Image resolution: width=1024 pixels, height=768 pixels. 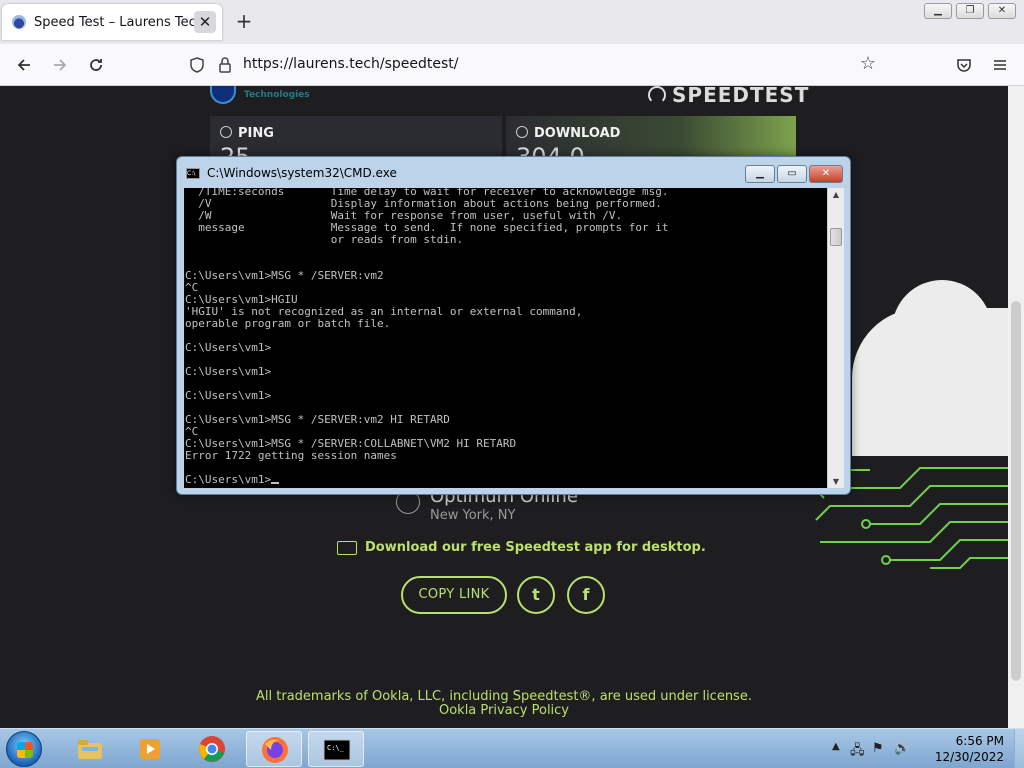 I want to click on site-favicon-icon, so click(x=19, y=22).